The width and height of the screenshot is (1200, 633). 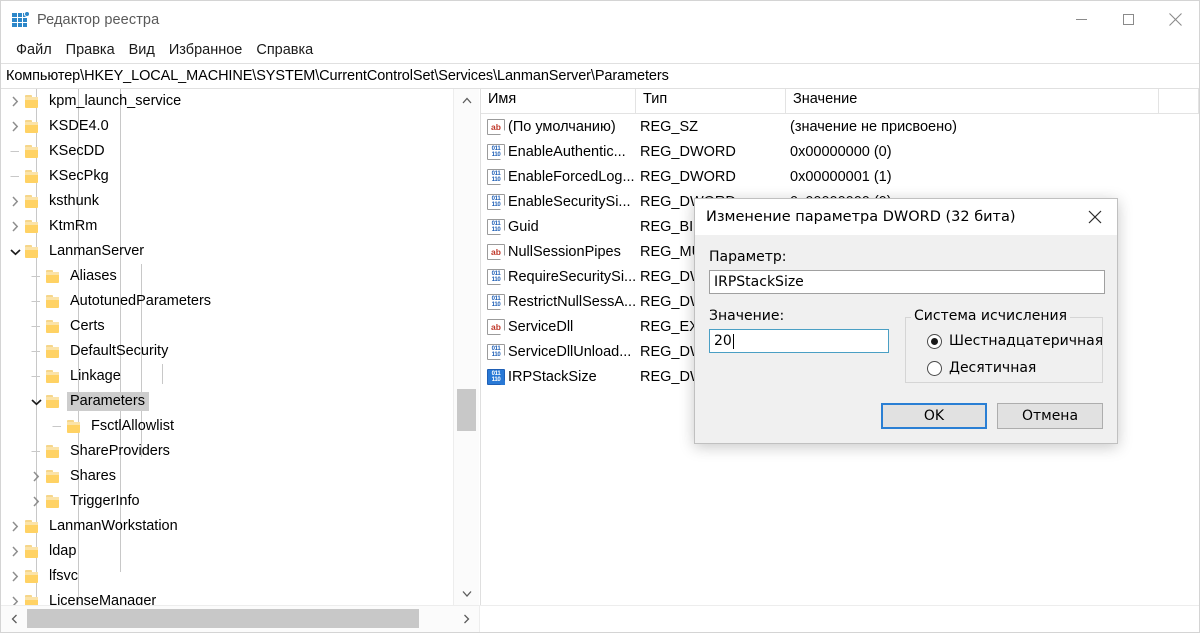 I want to click on tree-item-triggerinfo: TriggerInfo, so click(x=227, y=501).